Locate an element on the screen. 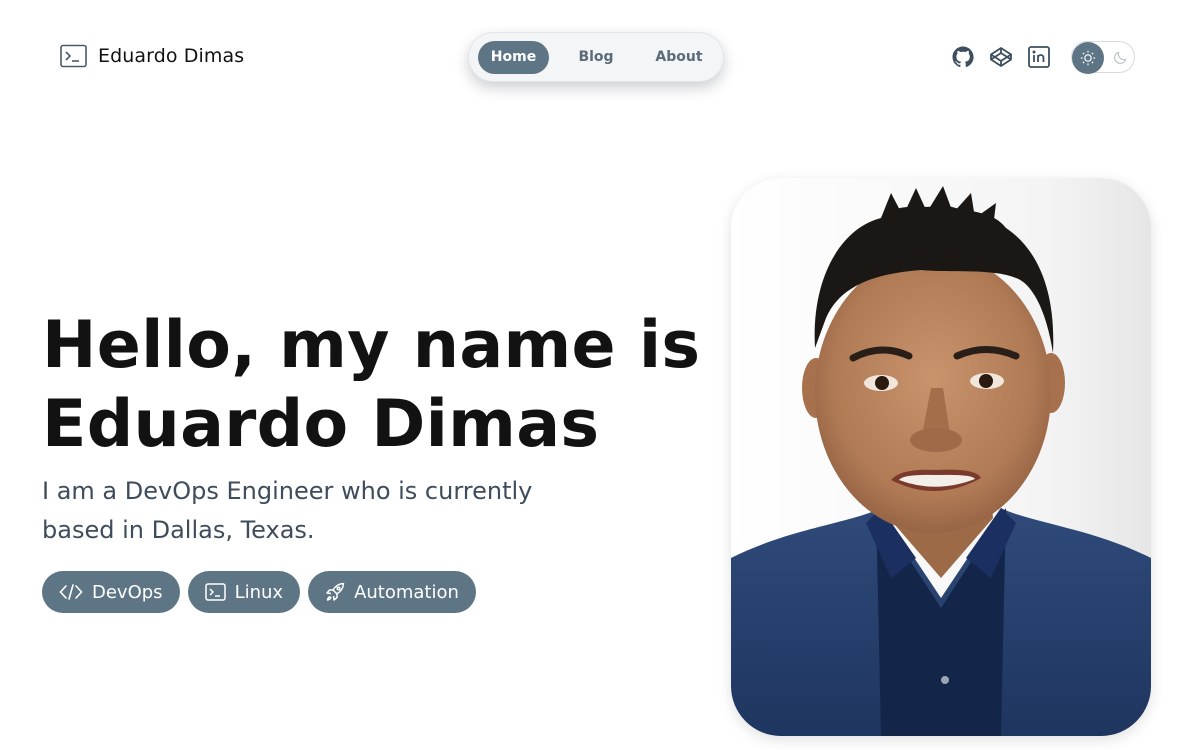 Image resolution: width=1200 pixels, height=750 pixels. subtitle-line-1: I am a DevOps Engineer who is currently is located at coordinates (287, 491).